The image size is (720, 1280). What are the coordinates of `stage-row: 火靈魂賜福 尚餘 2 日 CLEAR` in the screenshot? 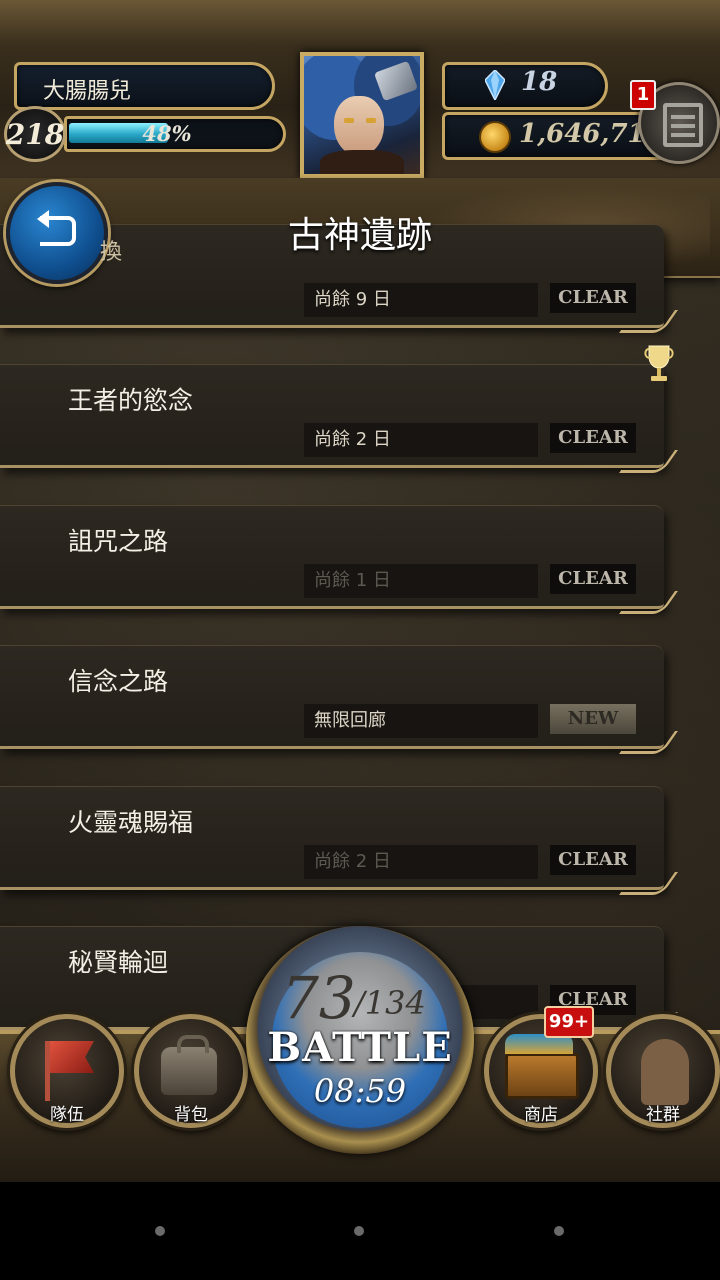 It's located at (332, 838).